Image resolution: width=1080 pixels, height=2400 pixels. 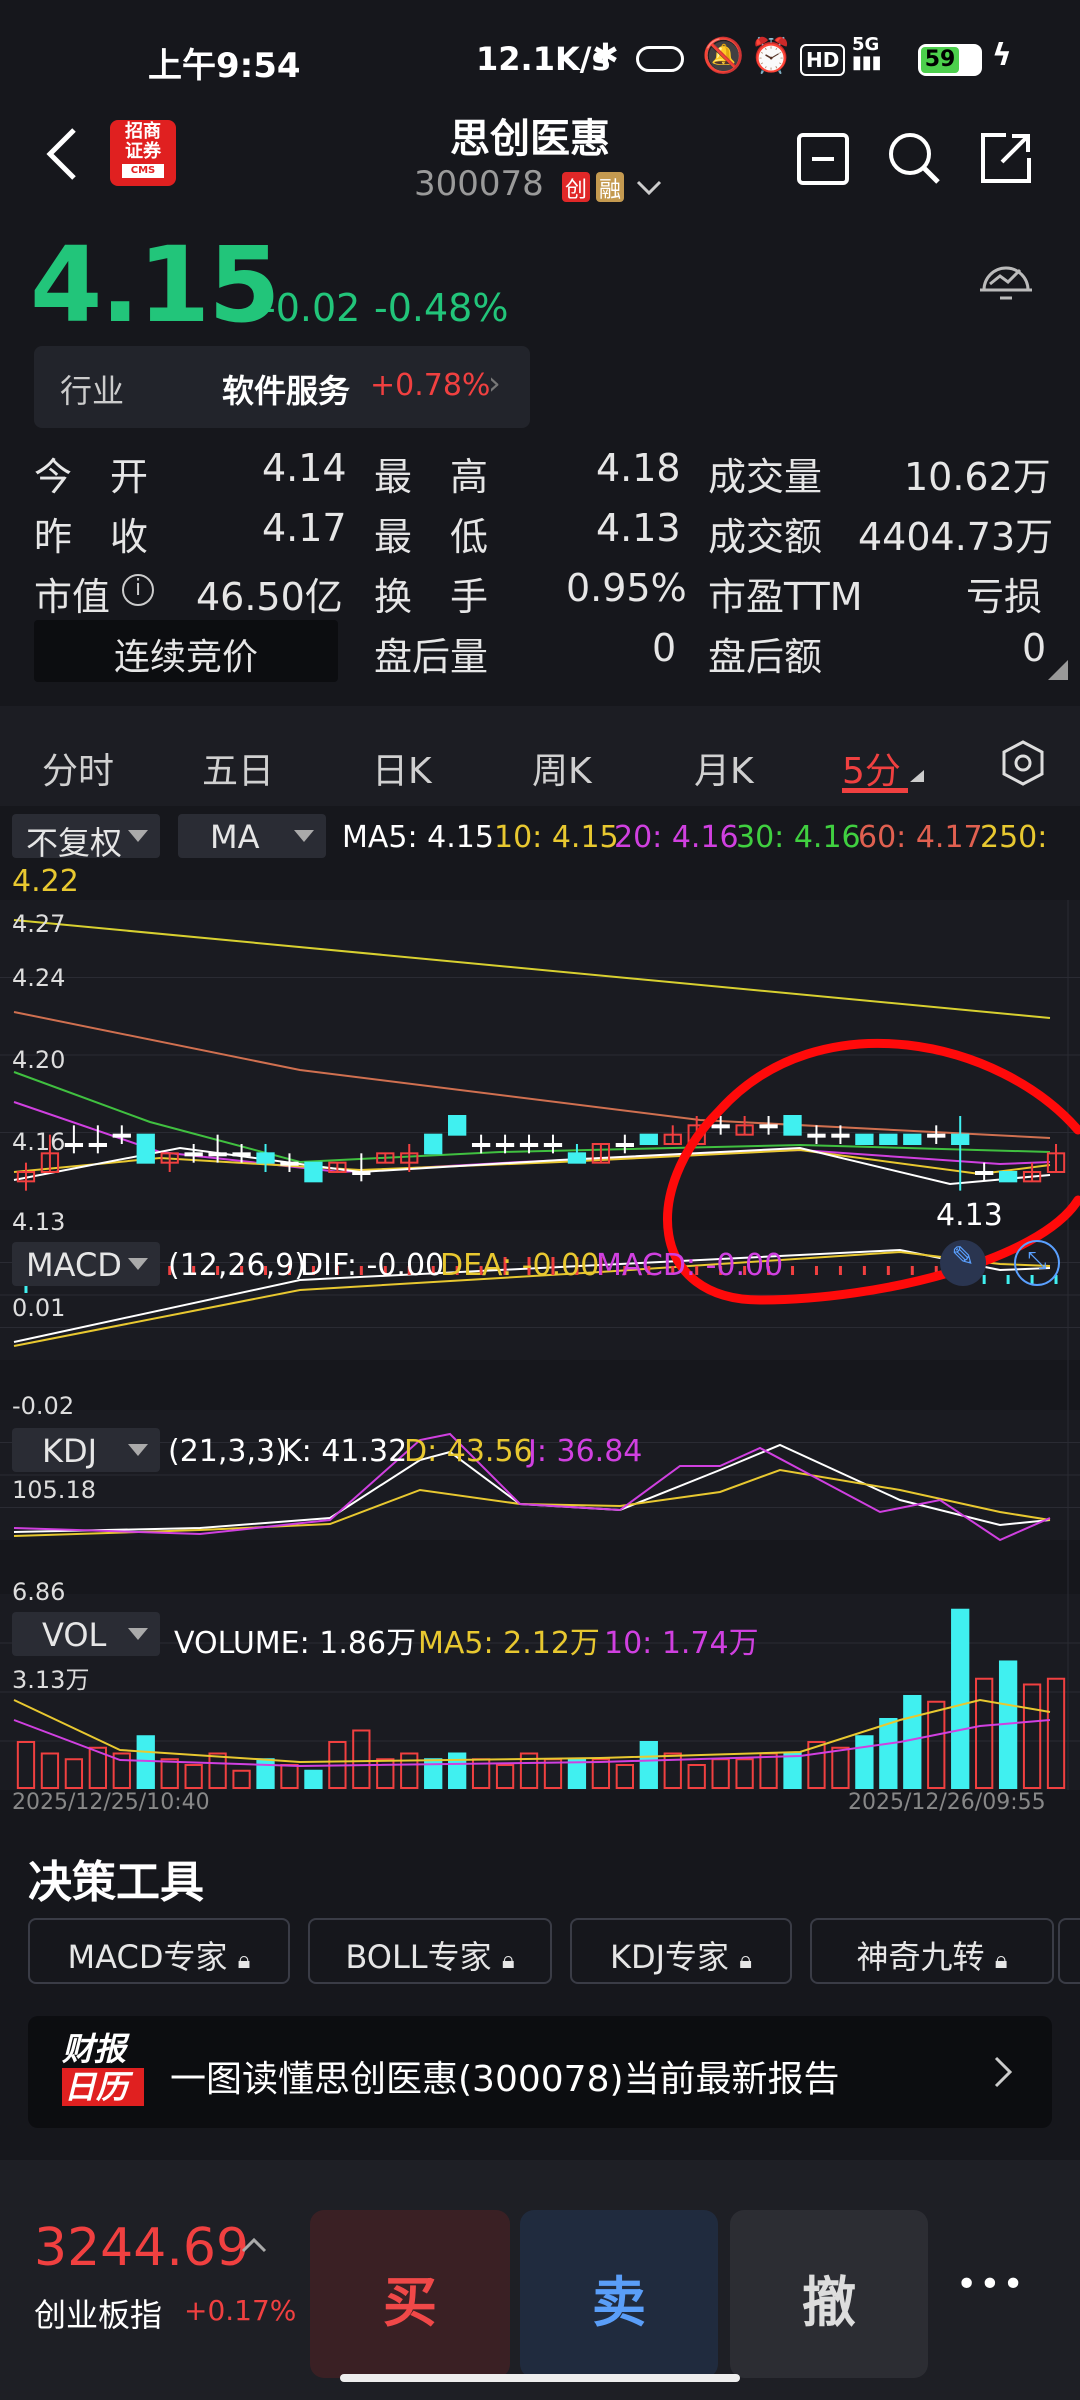 I want to click on vol-dropdown: VOL, so click(x=86, y=1634).